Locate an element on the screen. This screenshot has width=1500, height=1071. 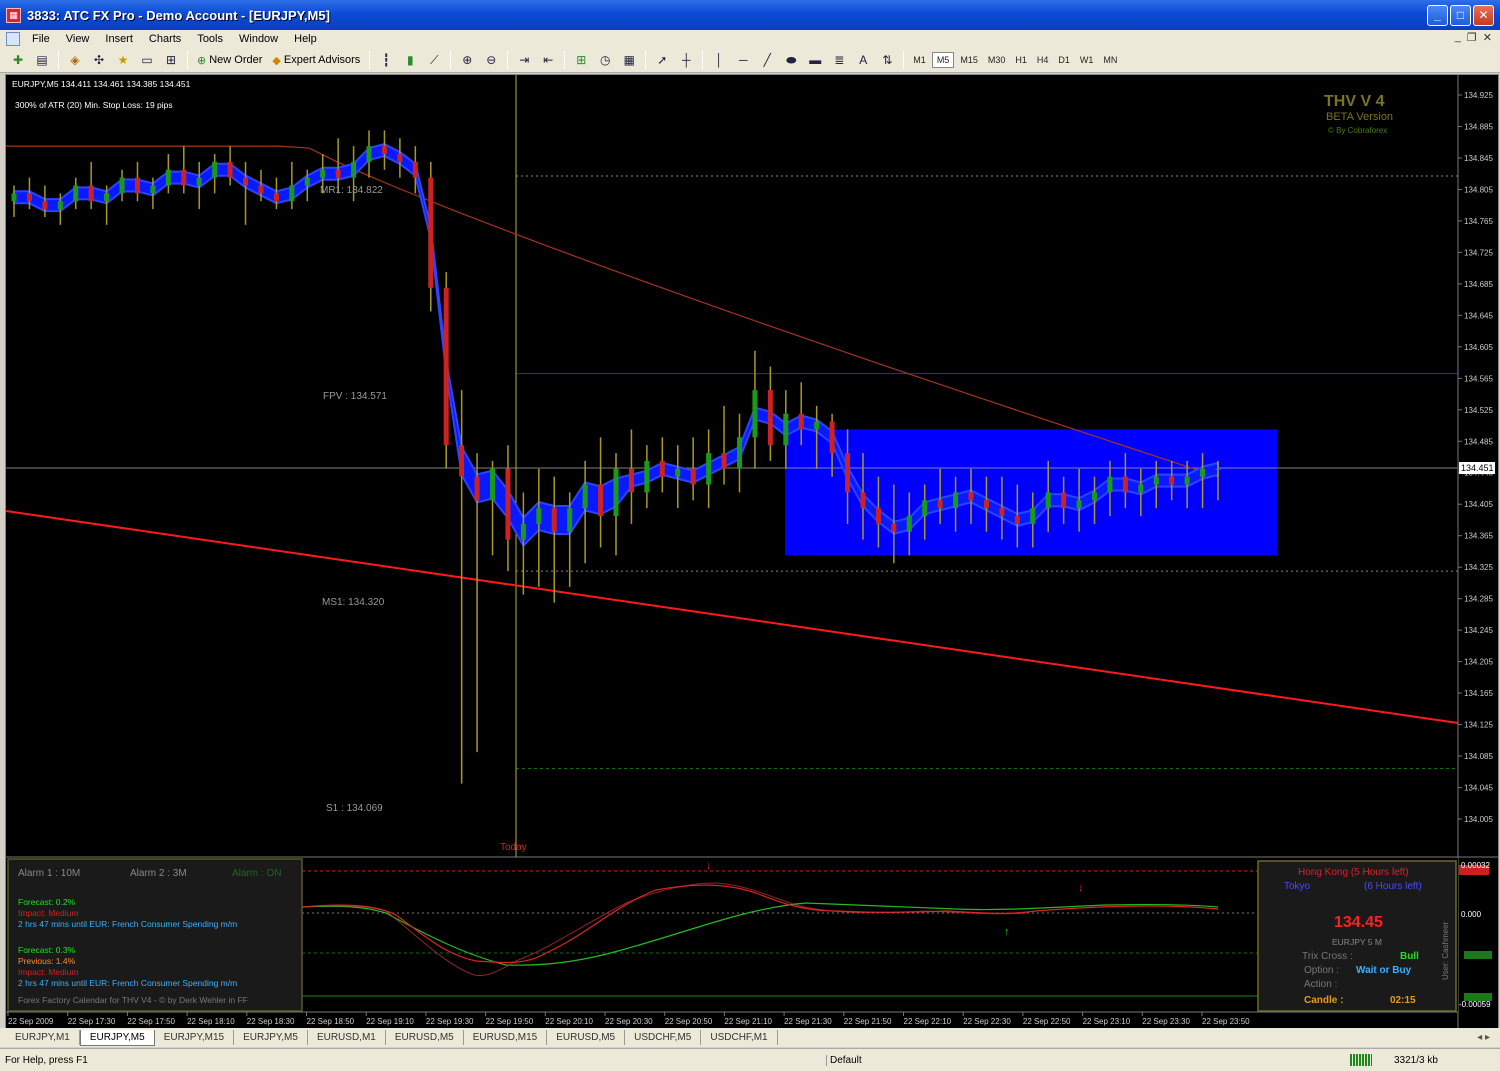
cursor-icon: ➚ is located at coordinates (662, 60).